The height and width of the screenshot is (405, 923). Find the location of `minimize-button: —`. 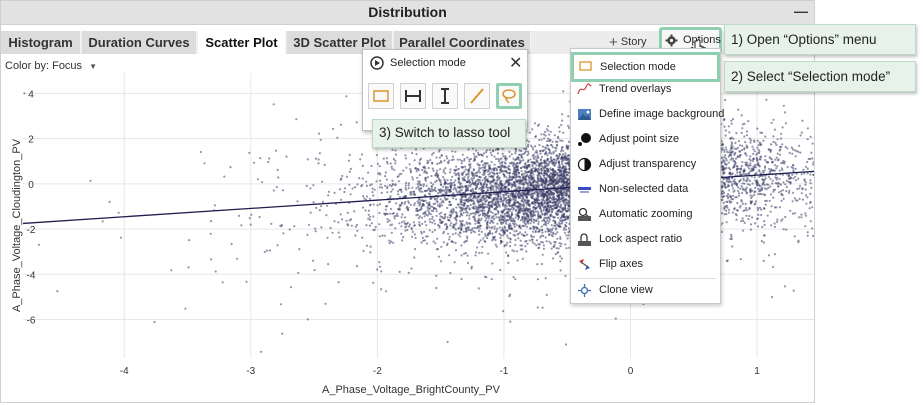

minimize-button: — is located at coordinates (801, 12).